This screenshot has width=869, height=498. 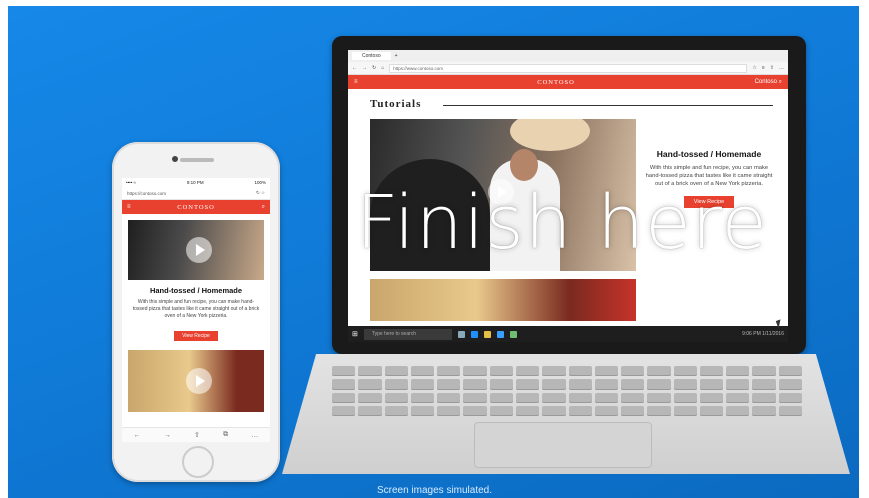 What do you see at coordinates (196, 336) in the screenshot?
I see `phone-view-recipe-button: View Recipe` at bounding box center [196, 336].